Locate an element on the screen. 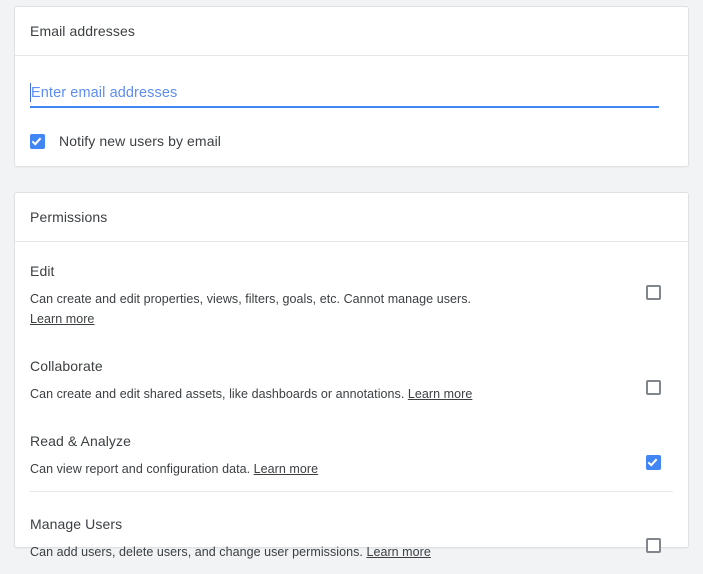 Image resolution: width=703 pixels, height=574 pixels. permission-title-collaborate: Collaborate is located at coordinates (66, 366).